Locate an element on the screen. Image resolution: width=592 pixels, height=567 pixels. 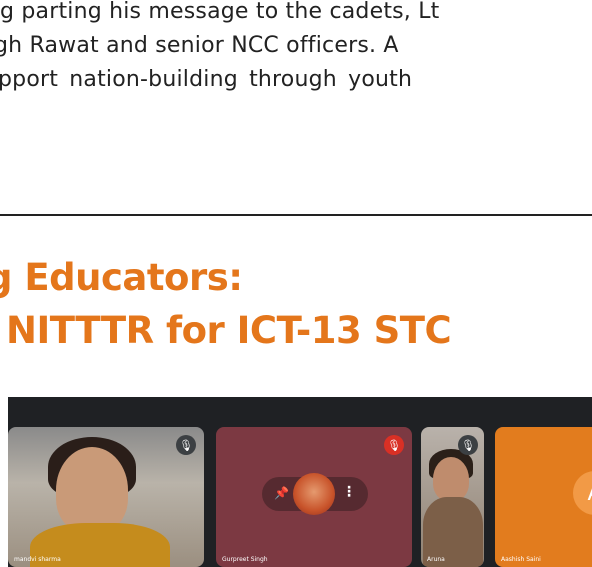
participant-tile: 🎙 mandvi sharma is located at coordinates (106, 497).